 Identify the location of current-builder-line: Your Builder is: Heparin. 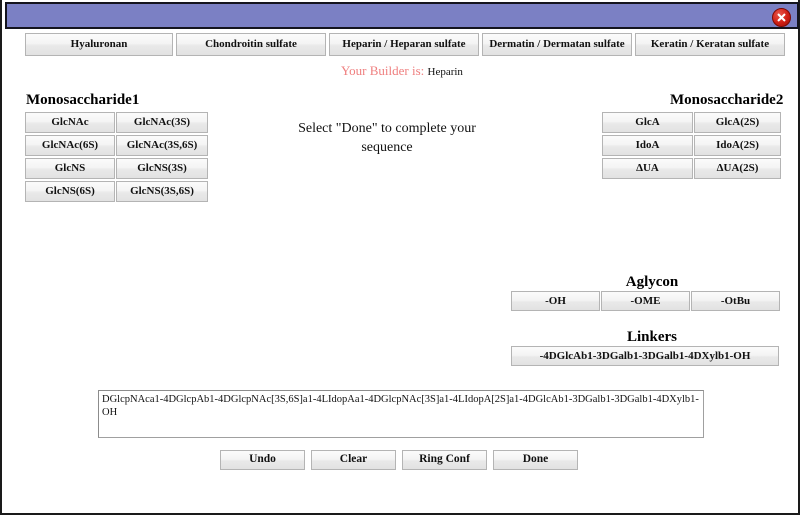
(401, 71).